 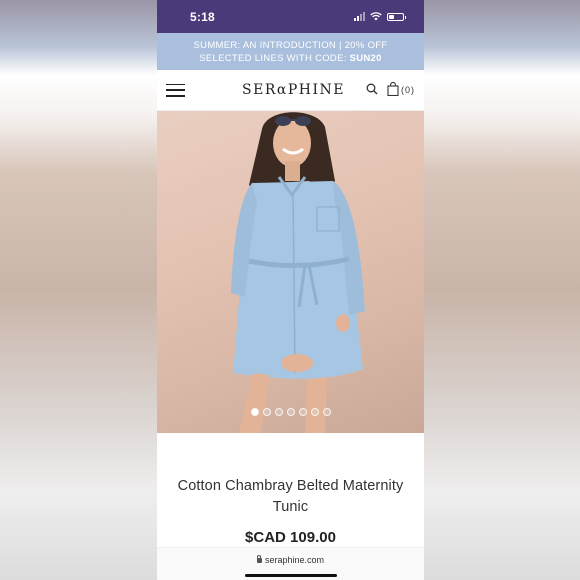 I want to click on promo-code: SUN20, so click(x=365, y=58).